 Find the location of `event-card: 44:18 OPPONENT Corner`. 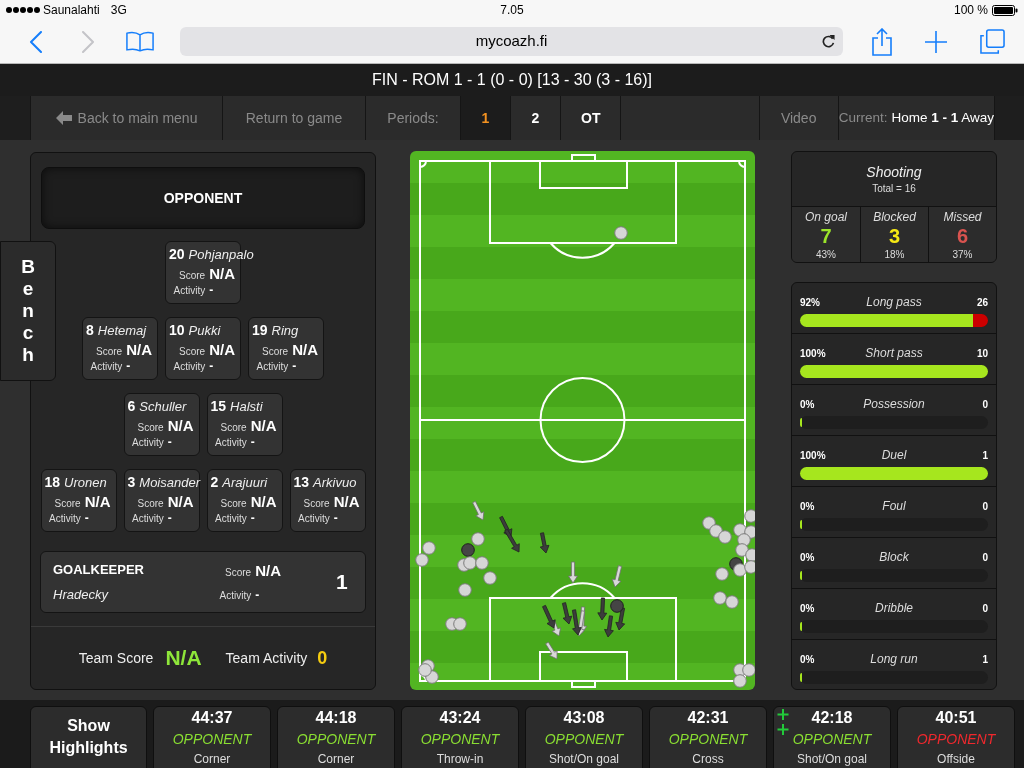

event-card: 44:18 OPPONENT Corner is located at coordinates (336, 737).